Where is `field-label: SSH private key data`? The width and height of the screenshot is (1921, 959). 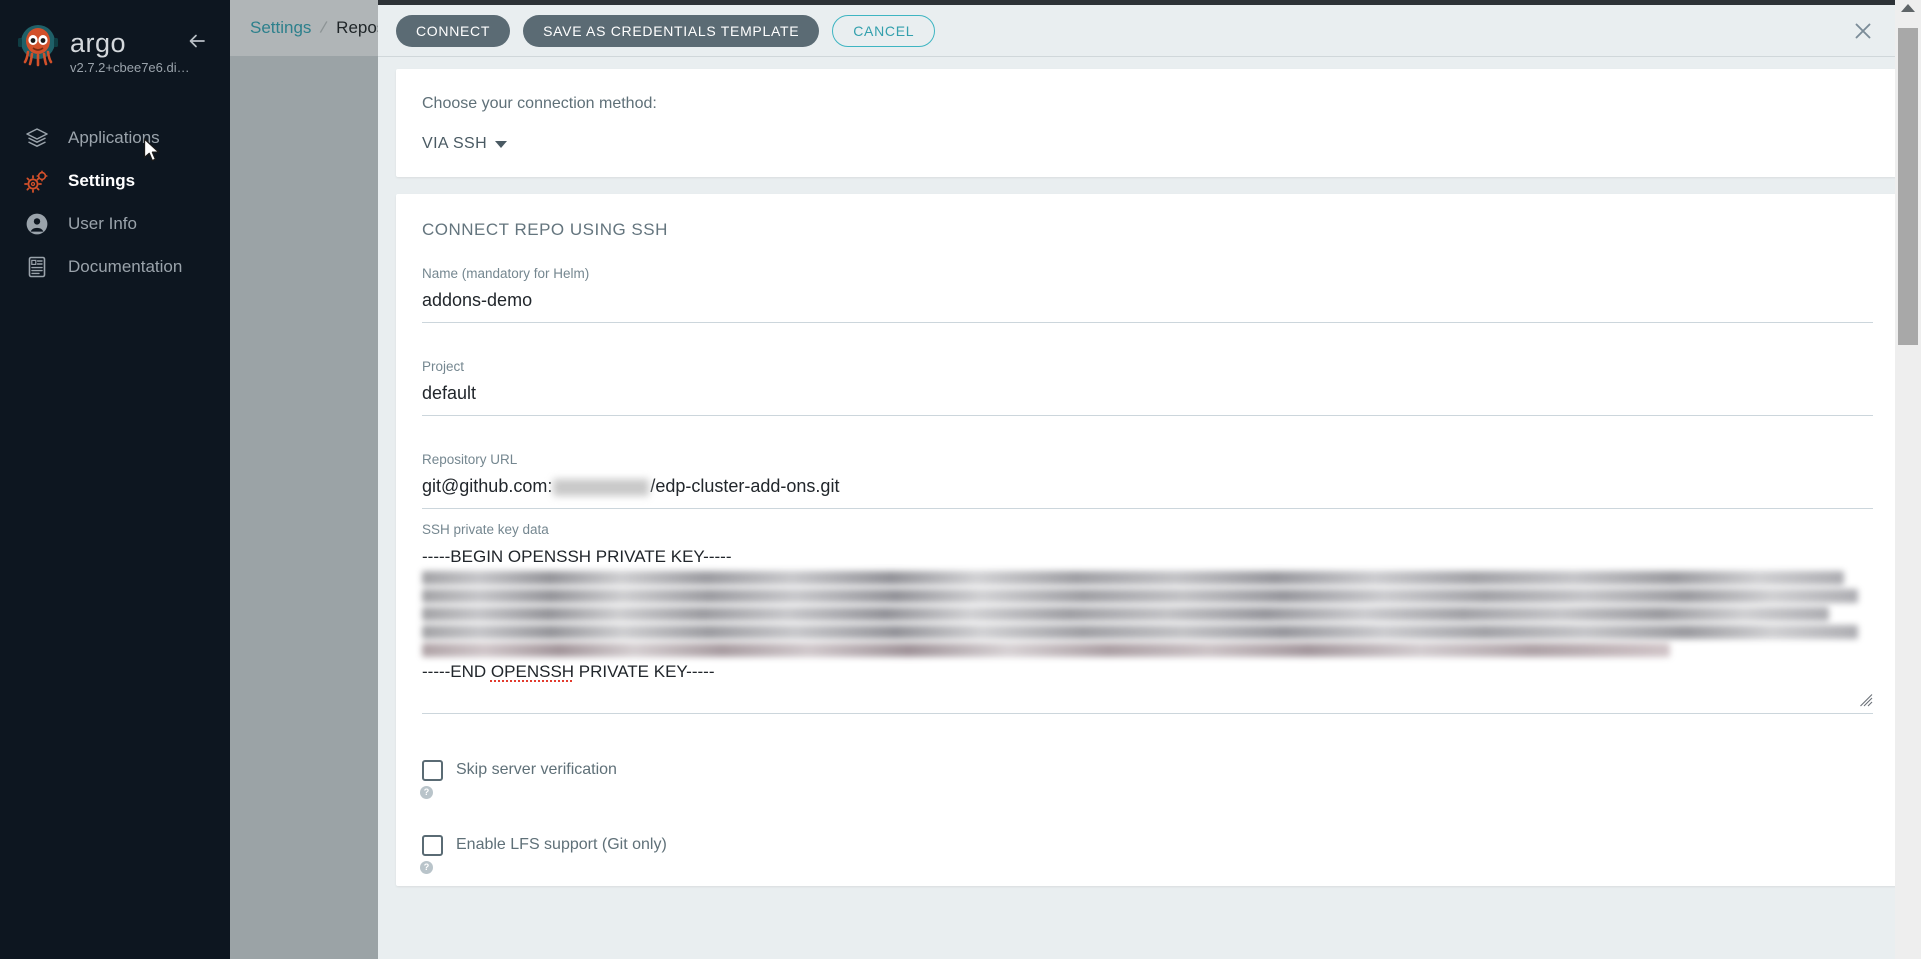 field-label: SSH private key data is located at coordinates (485, 529).